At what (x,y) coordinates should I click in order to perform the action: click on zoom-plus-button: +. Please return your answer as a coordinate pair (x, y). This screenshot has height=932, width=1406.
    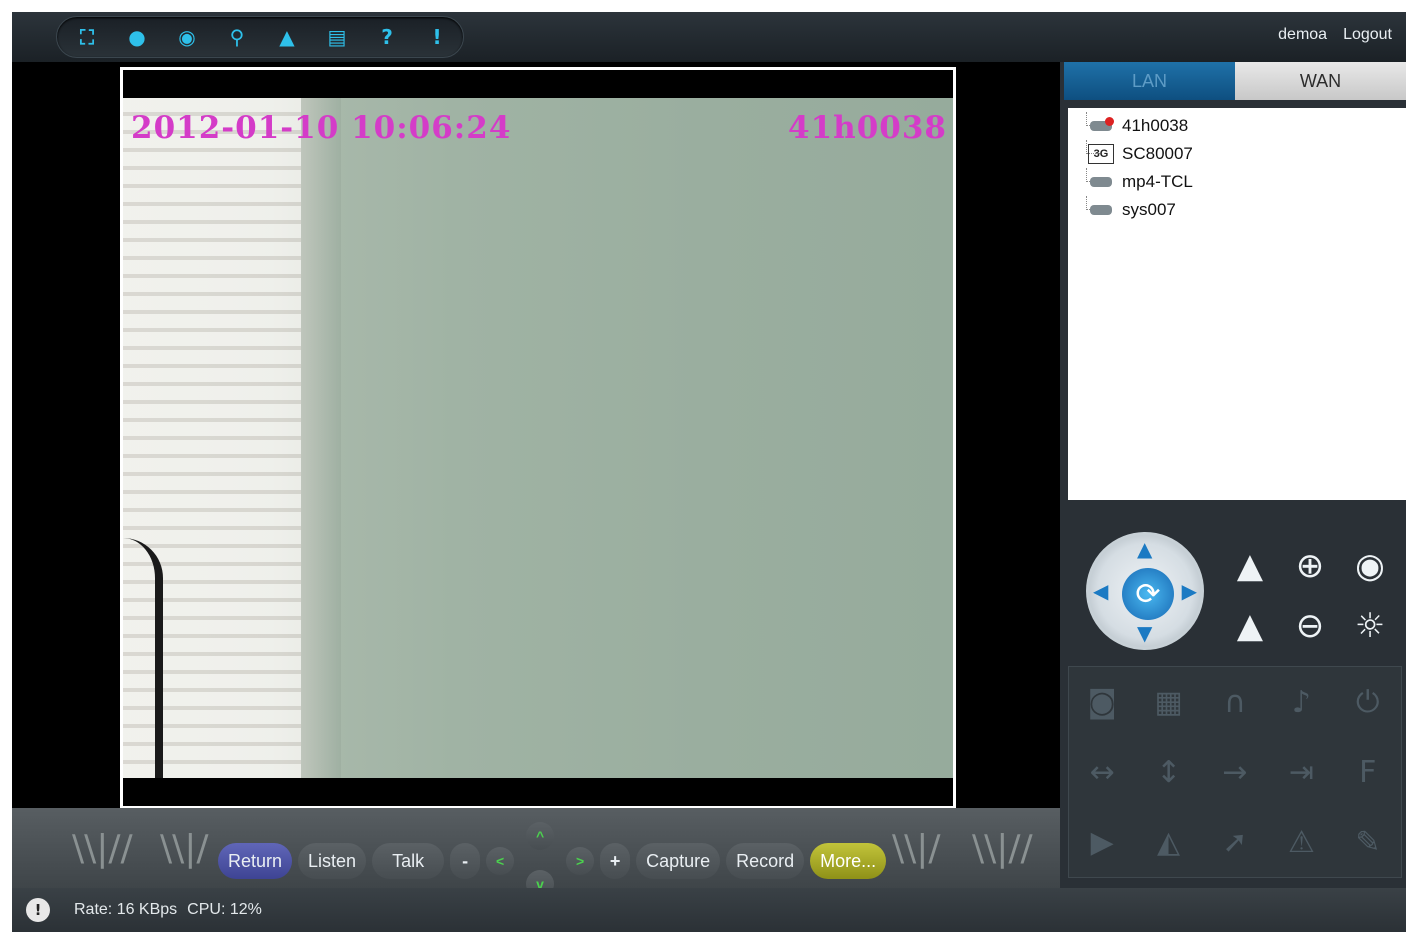
    Looking at the image, I should click on (615, 861).